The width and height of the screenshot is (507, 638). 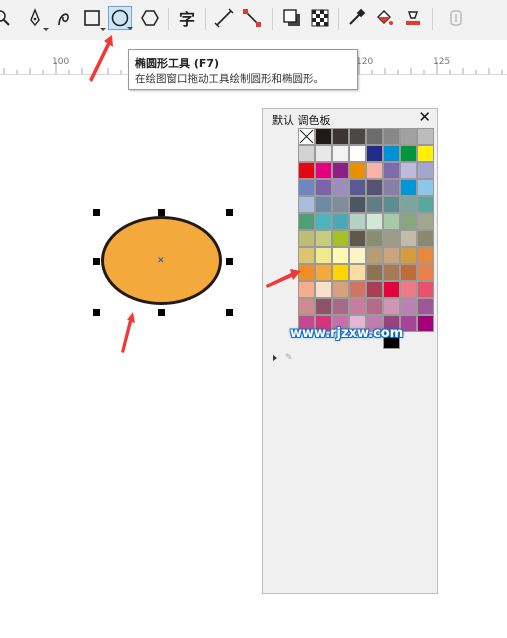 What do you see at coordinates (356, 18) in the screenshot?
I see `eyedropper-tool-button` at bounding box center [356, 18].